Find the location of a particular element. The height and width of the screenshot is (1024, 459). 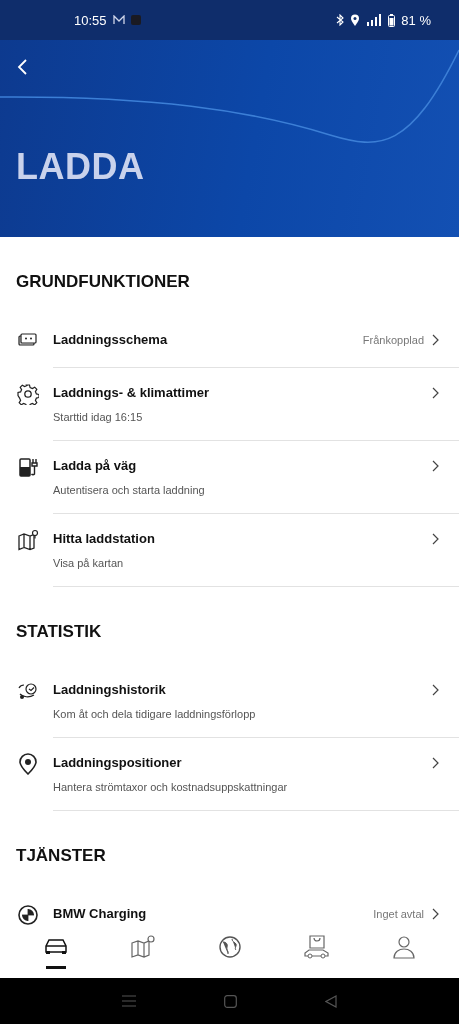

row-title: Laddningspositioner is located at coordinates (118, 763).